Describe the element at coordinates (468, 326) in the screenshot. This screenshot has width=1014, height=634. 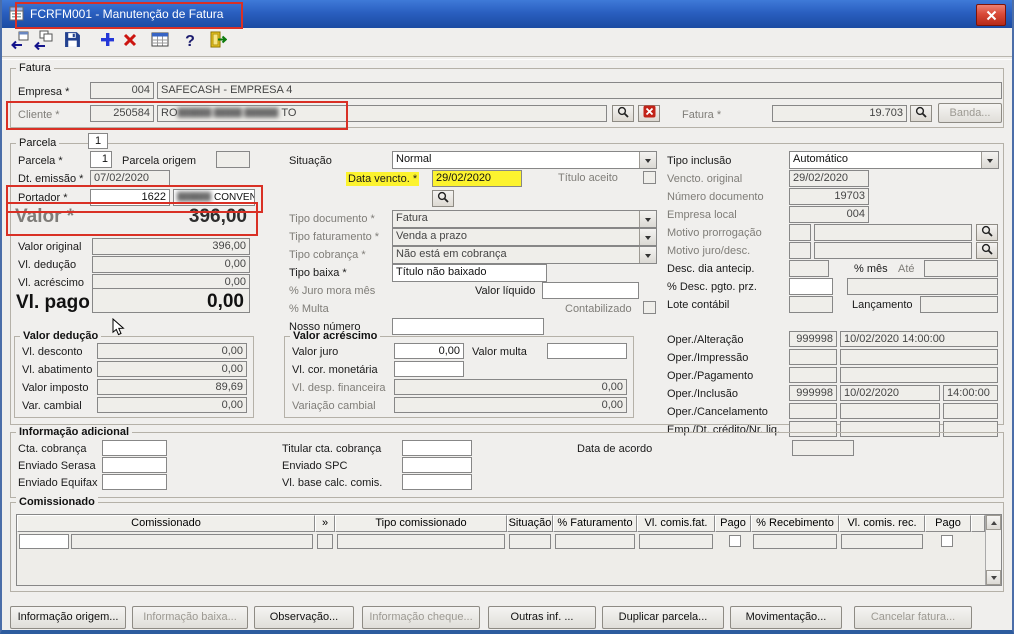
I see `nosso-numero-field` at that location.